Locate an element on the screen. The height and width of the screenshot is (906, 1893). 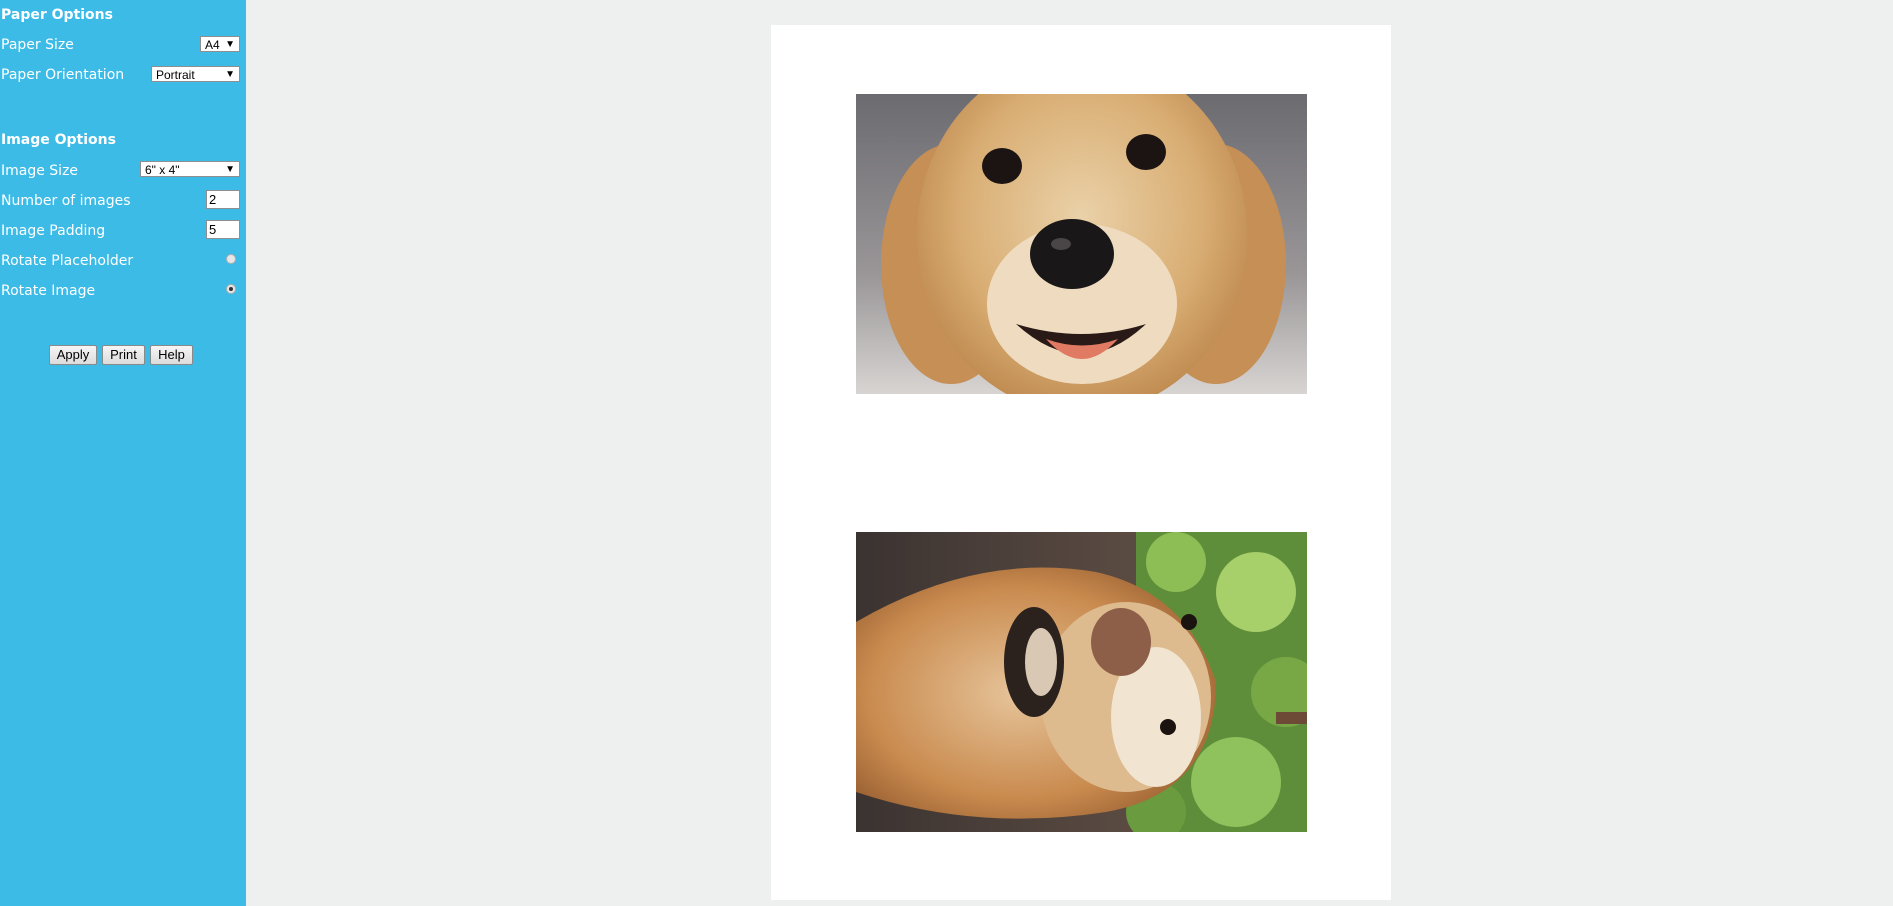
apply-button: Apply is located at coordinates (73, 355).